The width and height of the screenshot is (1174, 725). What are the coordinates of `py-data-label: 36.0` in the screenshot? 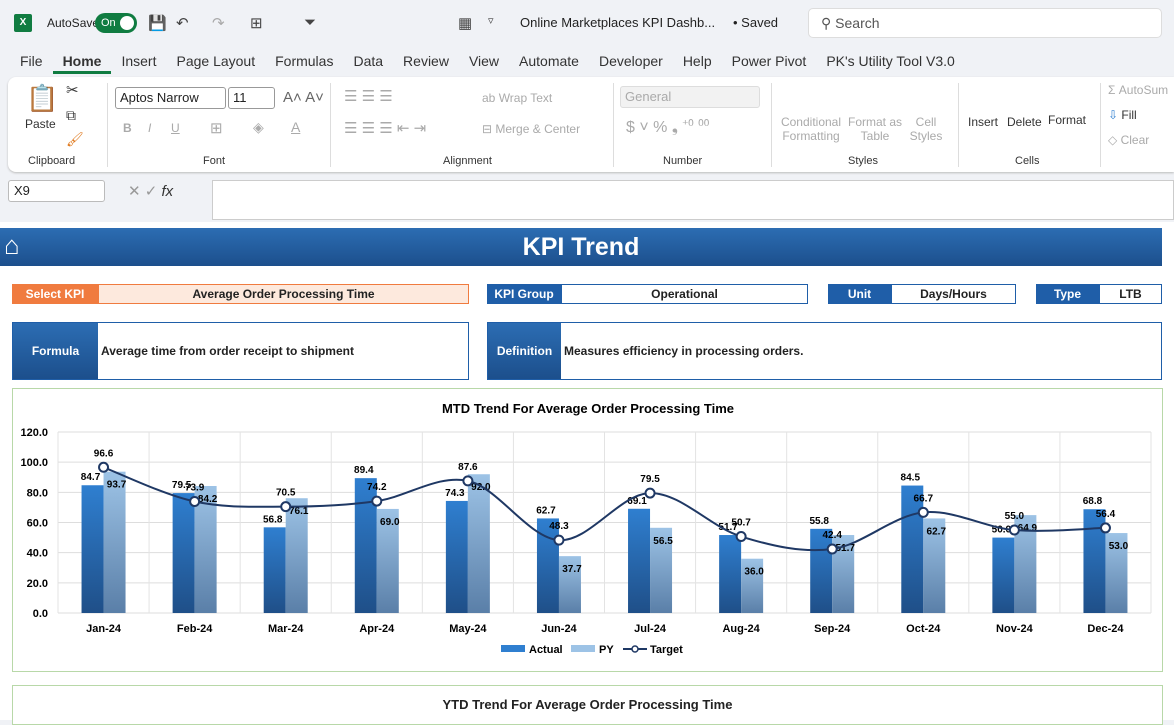 It's located at (754, 572).